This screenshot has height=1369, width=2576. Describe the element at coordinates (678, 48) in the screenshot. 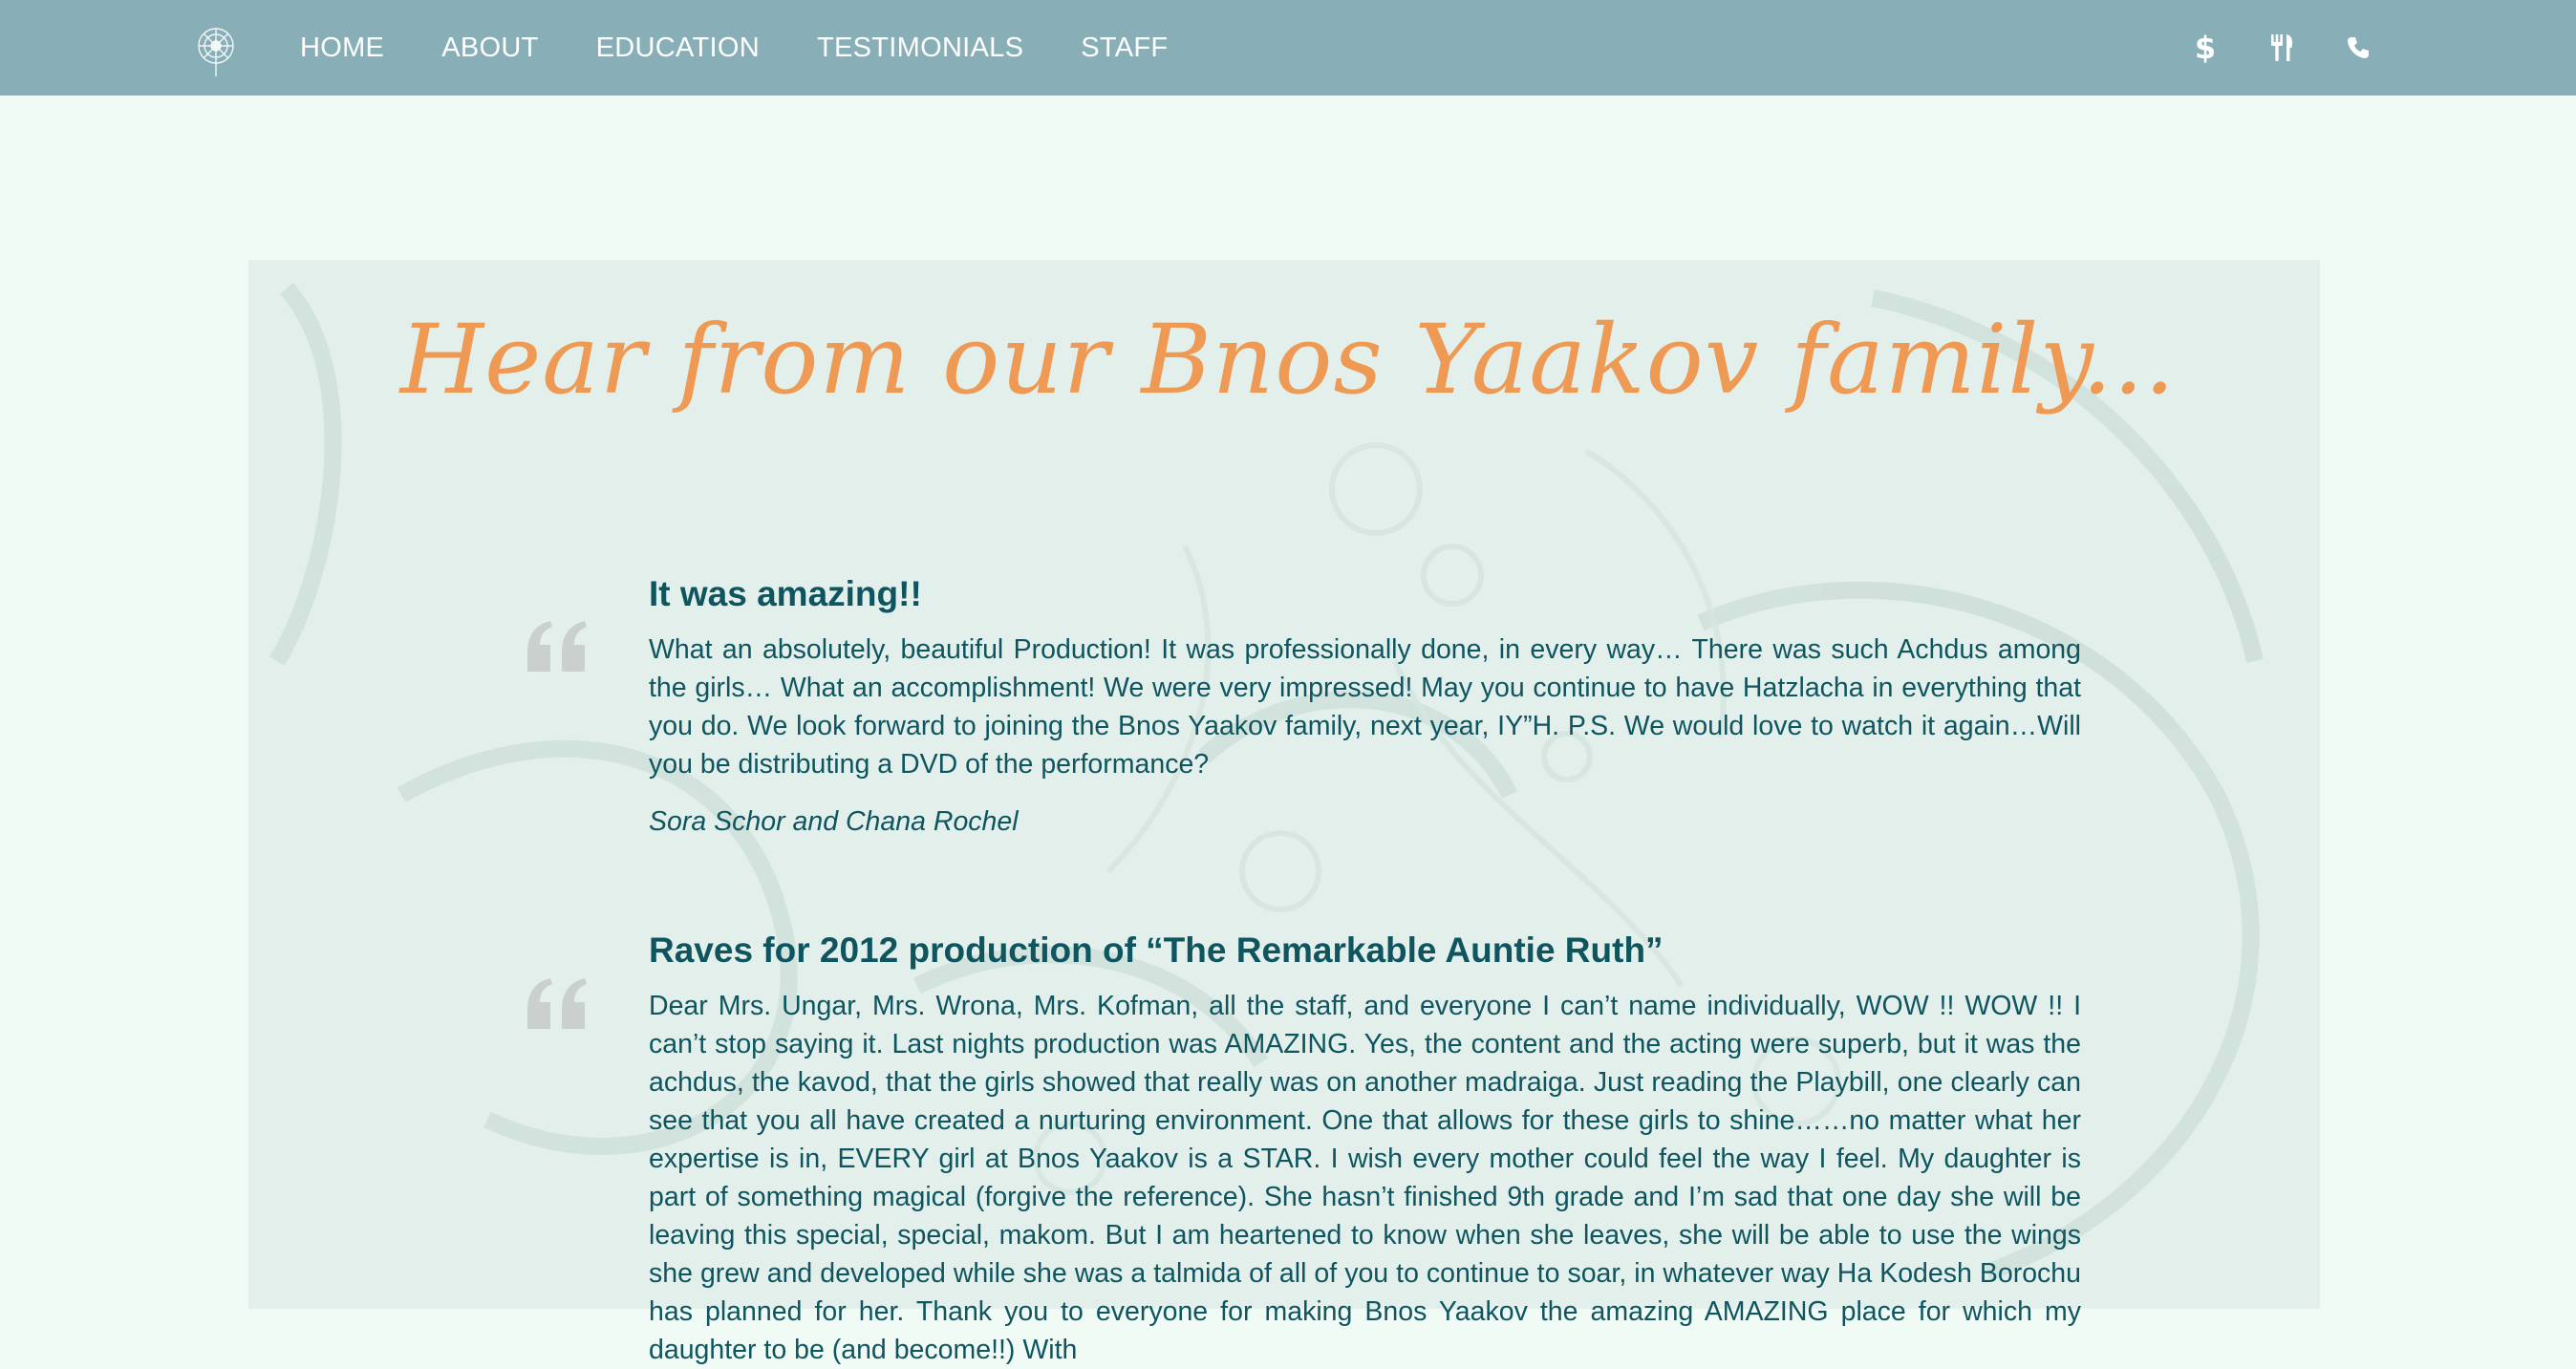

I see `nav-education: EDUCATION` at that location.